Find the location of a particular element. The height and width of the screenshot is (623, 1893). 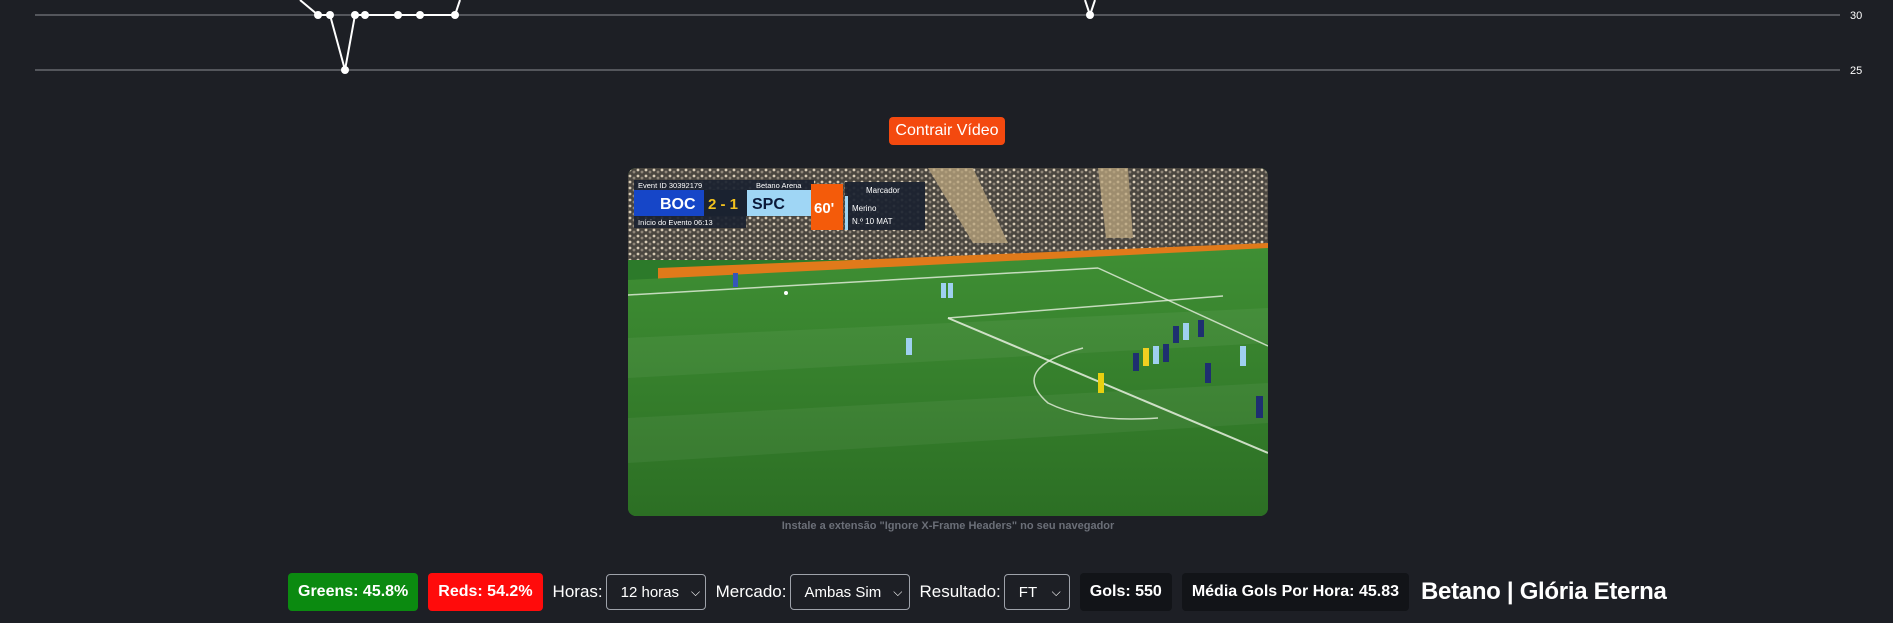

venue-name: Betano Arena is located at coordinates (779, 185).